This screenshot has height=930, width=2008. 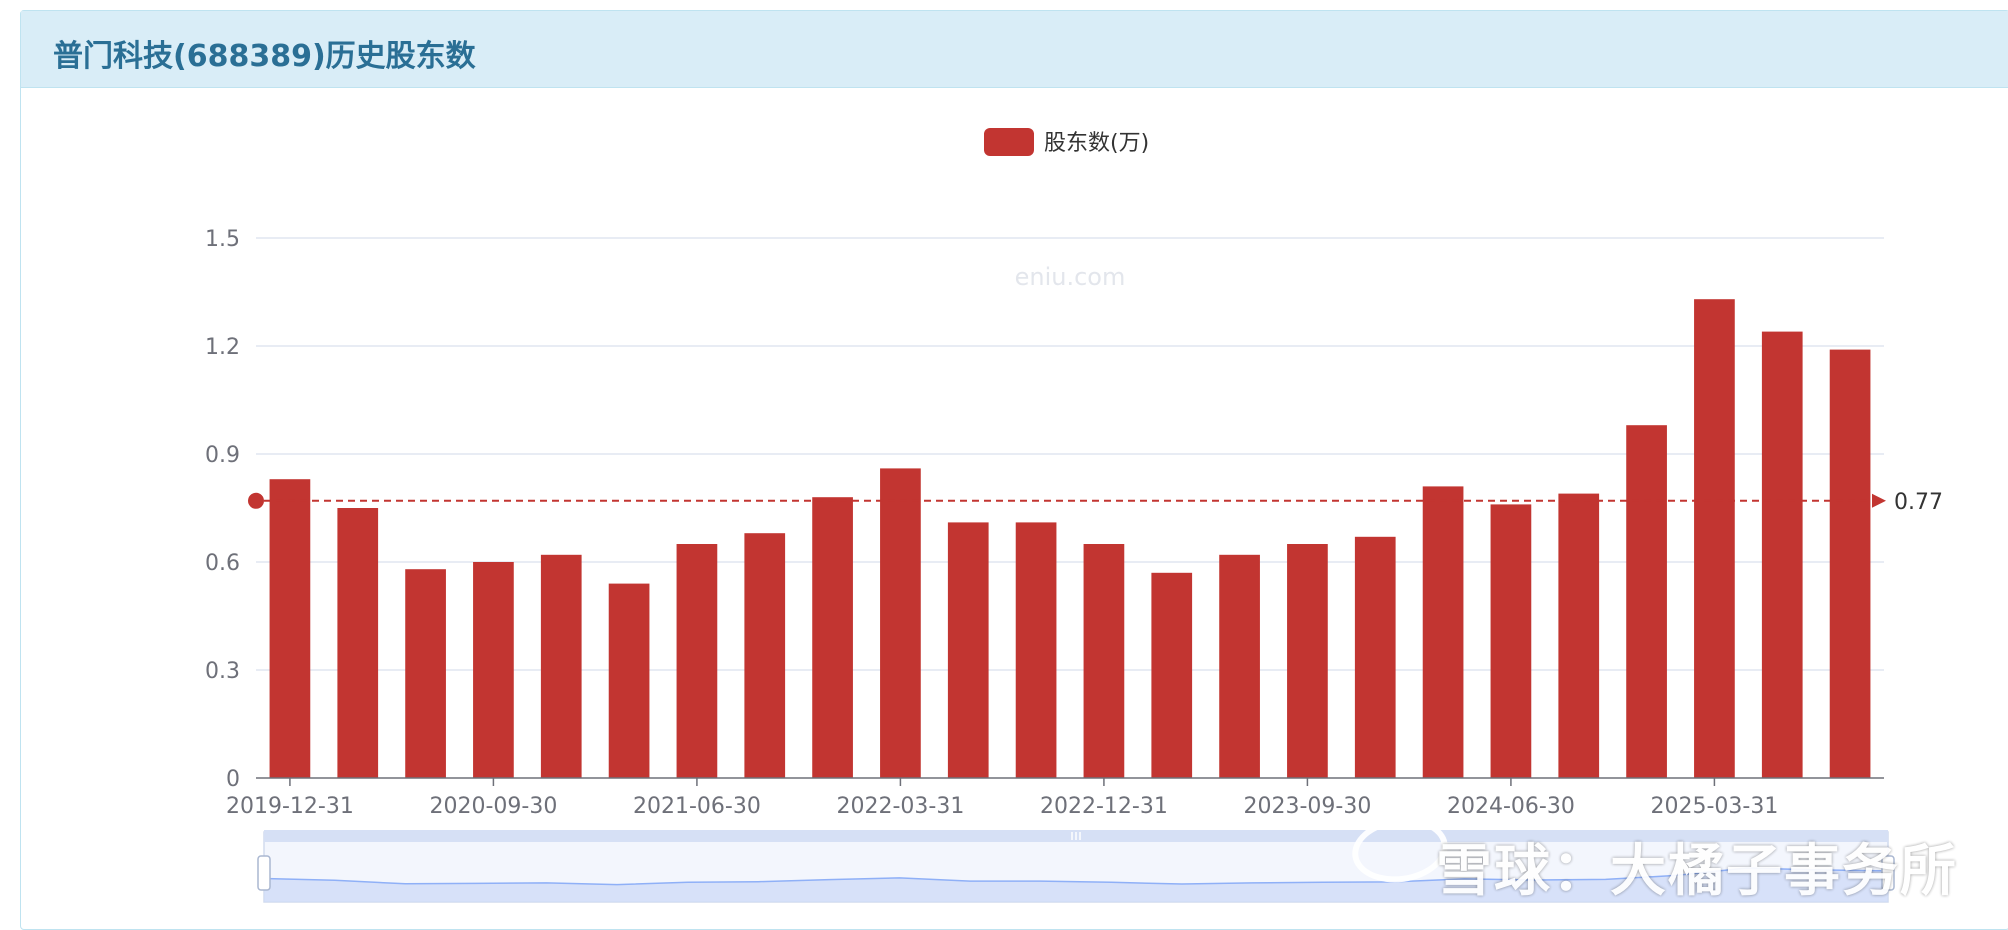 I want to click on y-tick-label: 0, so click(x=233, y=779).